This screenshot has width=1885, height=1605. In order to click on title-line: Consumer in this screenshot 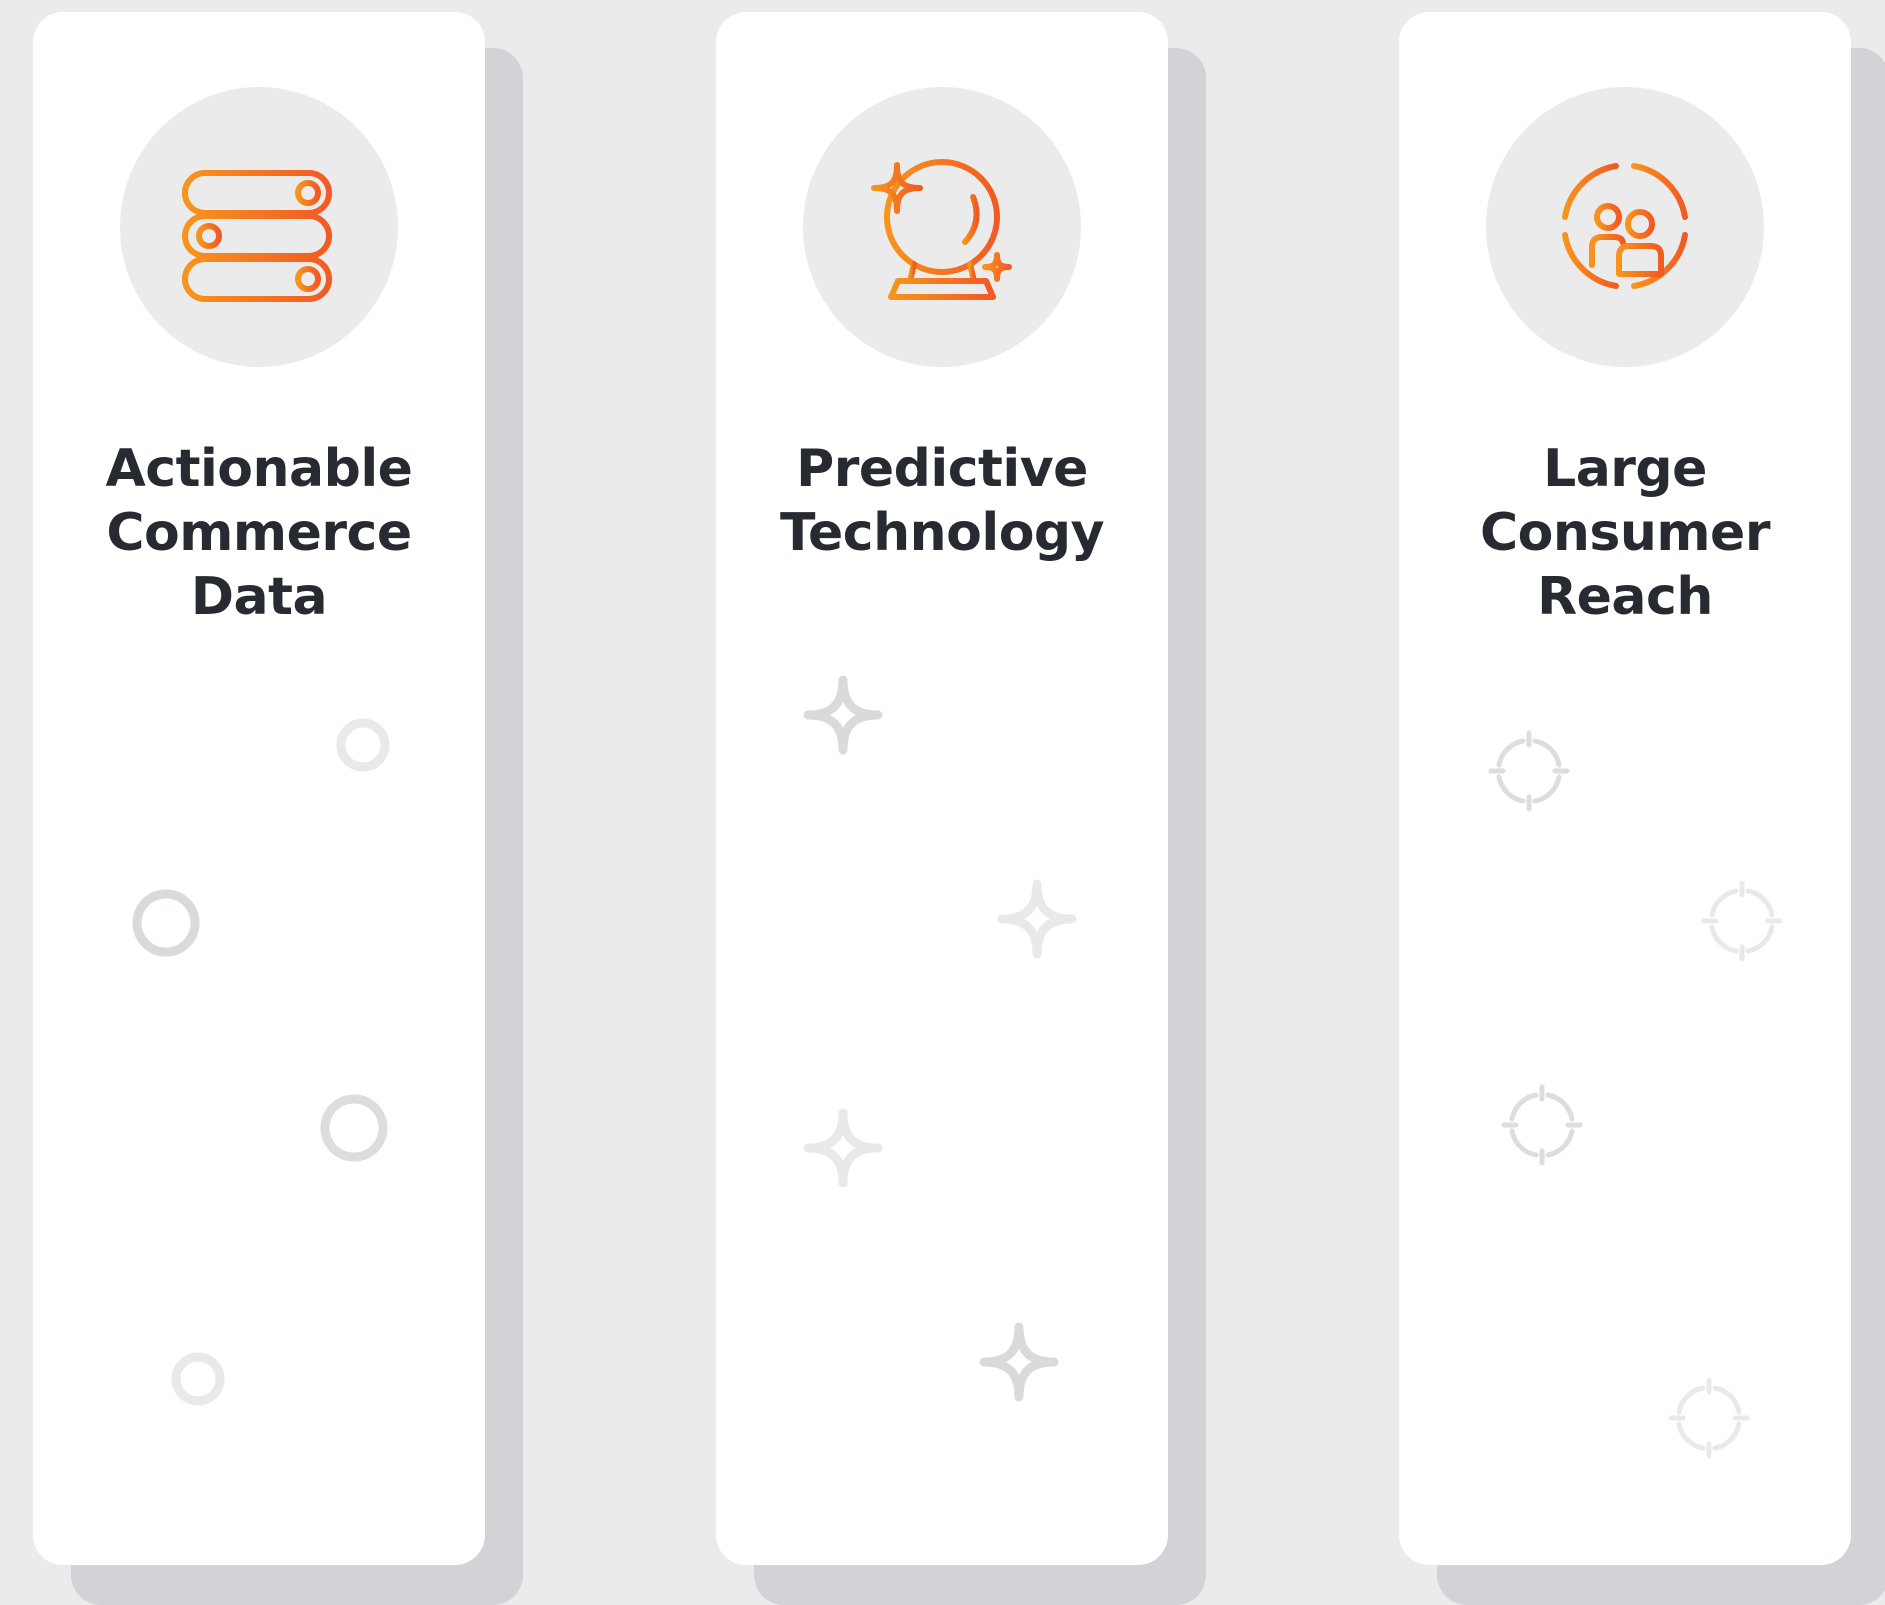, I will do `click(1625, 533)`.